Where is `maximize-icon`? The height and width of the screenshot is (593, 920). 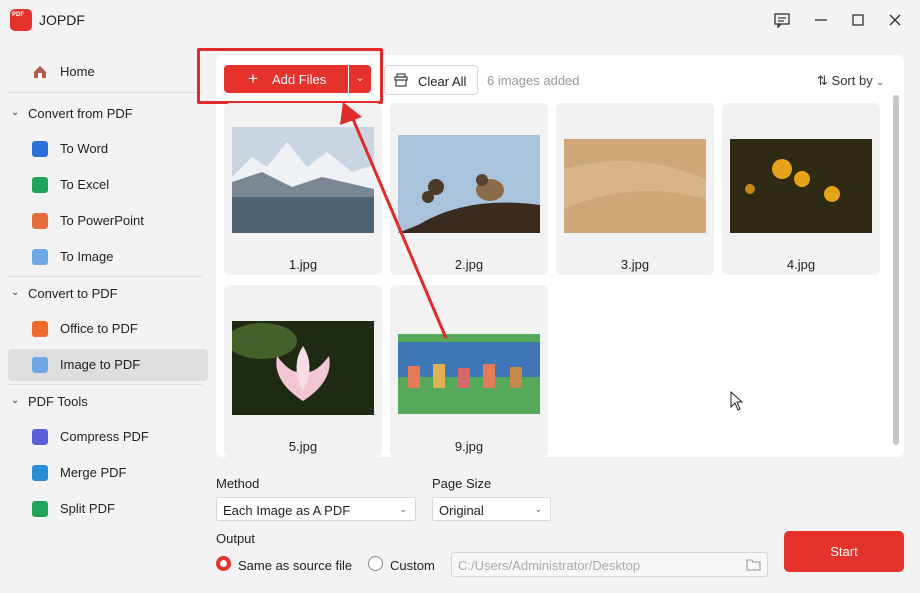 maximize-icon is located at coordinates (858, 20).